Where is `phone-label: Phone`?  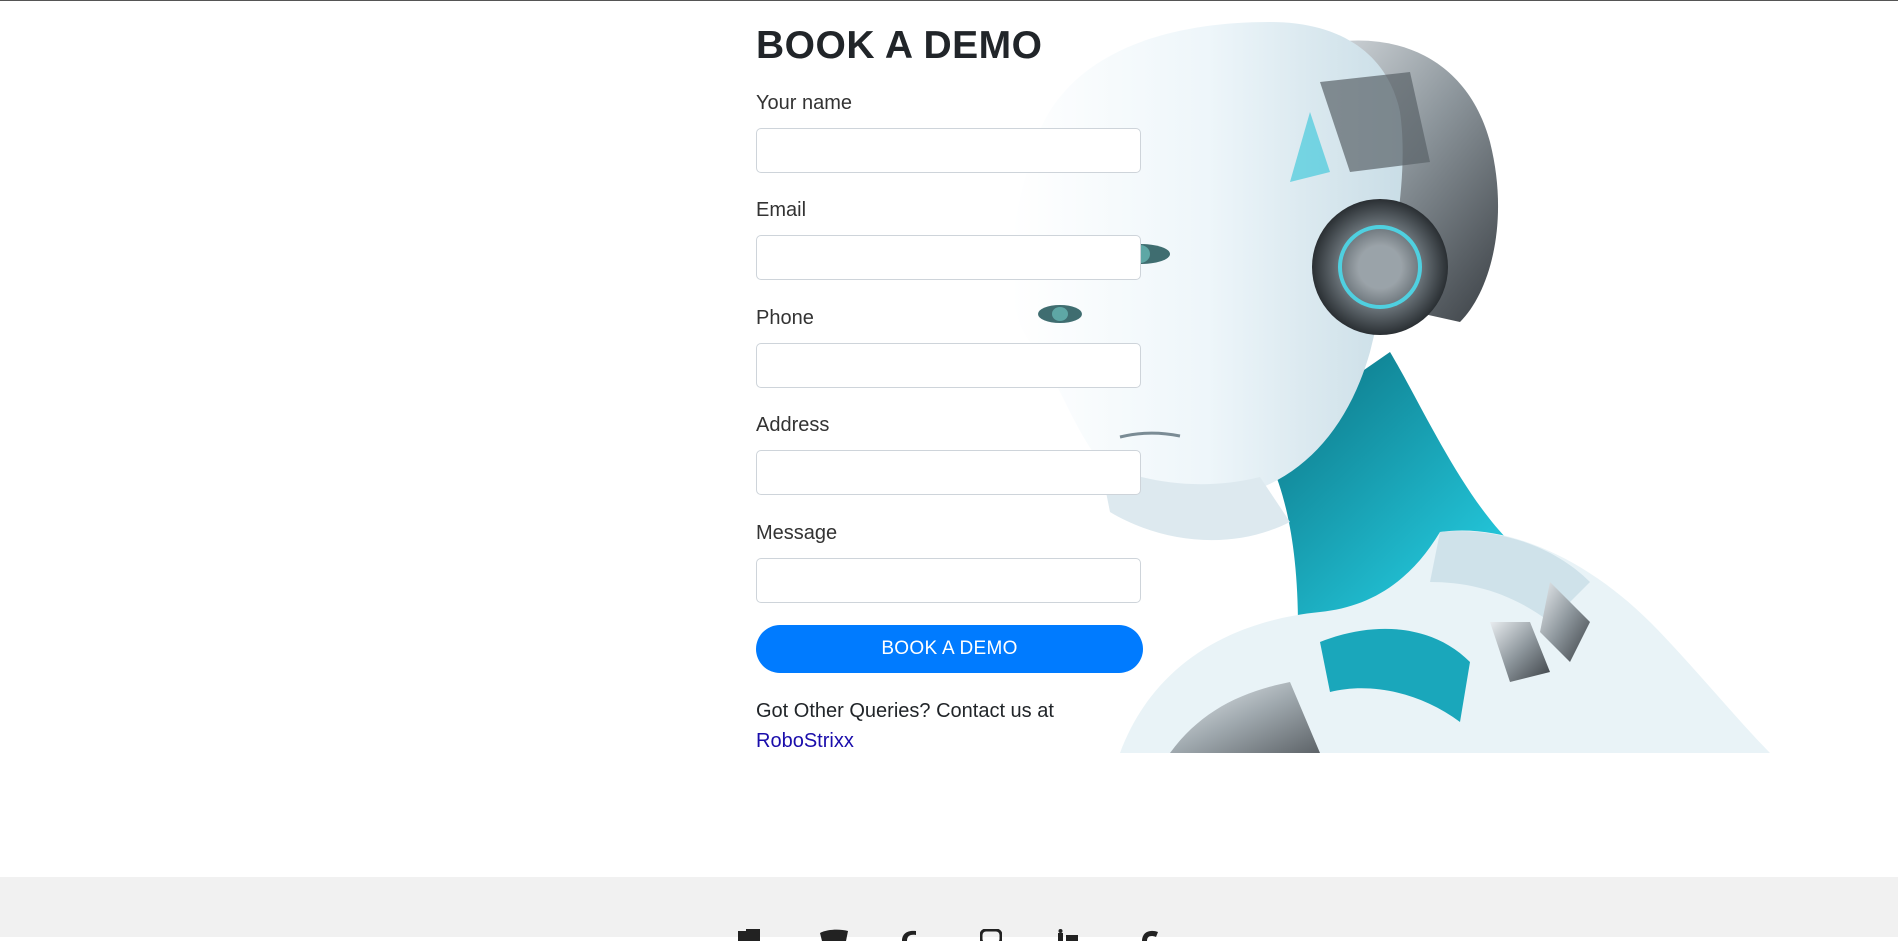
phone-label: Phone is located at coordinates (785, 318).